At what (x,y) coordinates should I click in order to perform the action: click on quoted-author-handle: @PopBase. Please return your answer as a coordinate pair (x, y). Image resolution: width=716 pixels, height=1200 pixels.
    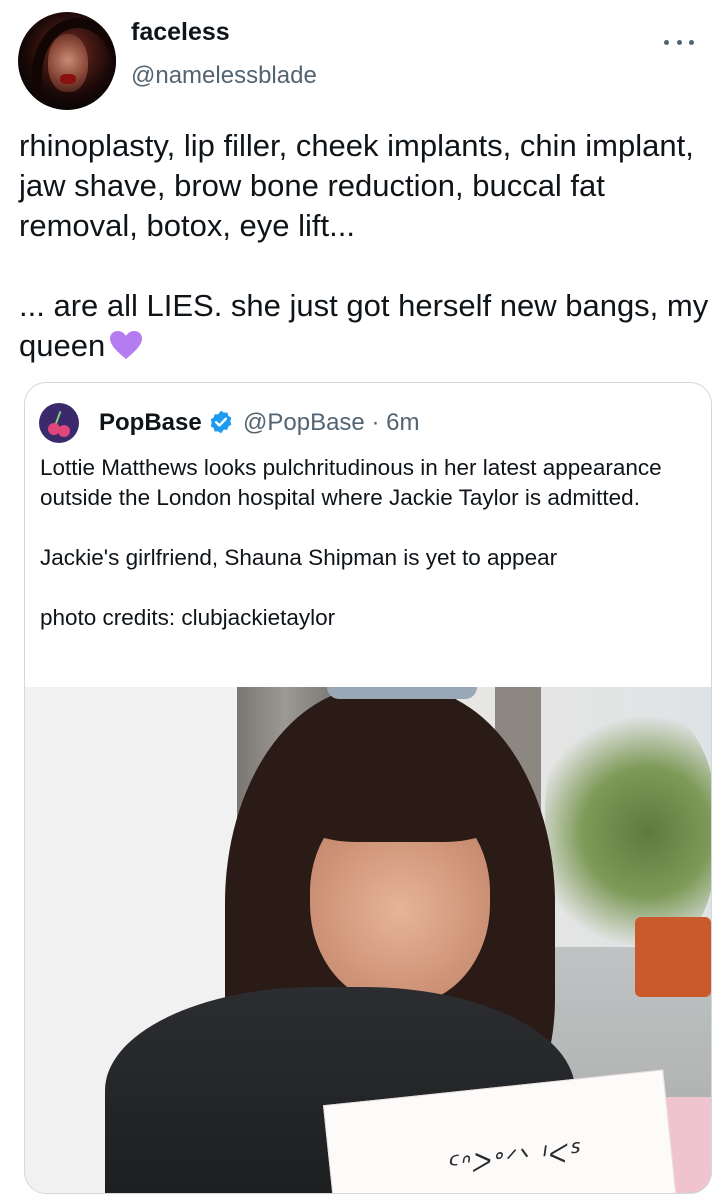
    Looking at the image, I should click on (304, 422).